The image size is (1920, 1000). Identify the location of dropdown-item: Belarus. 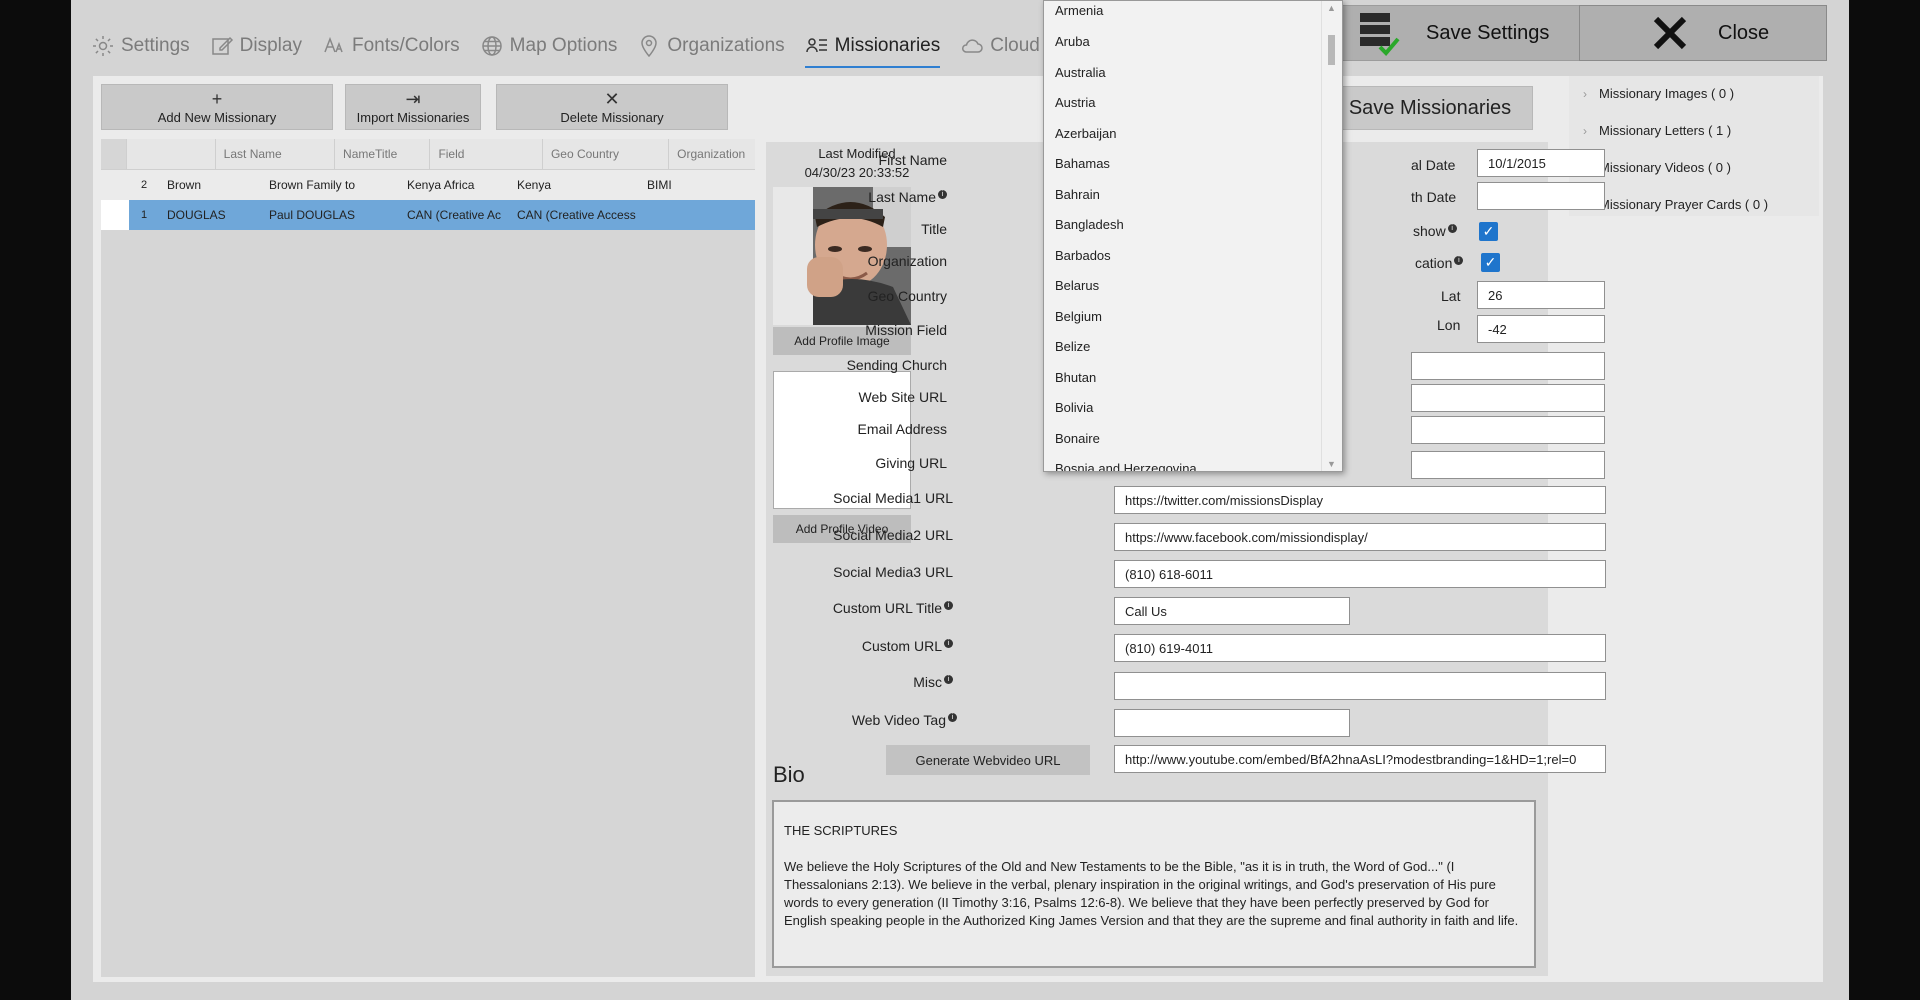
(1077, 285).